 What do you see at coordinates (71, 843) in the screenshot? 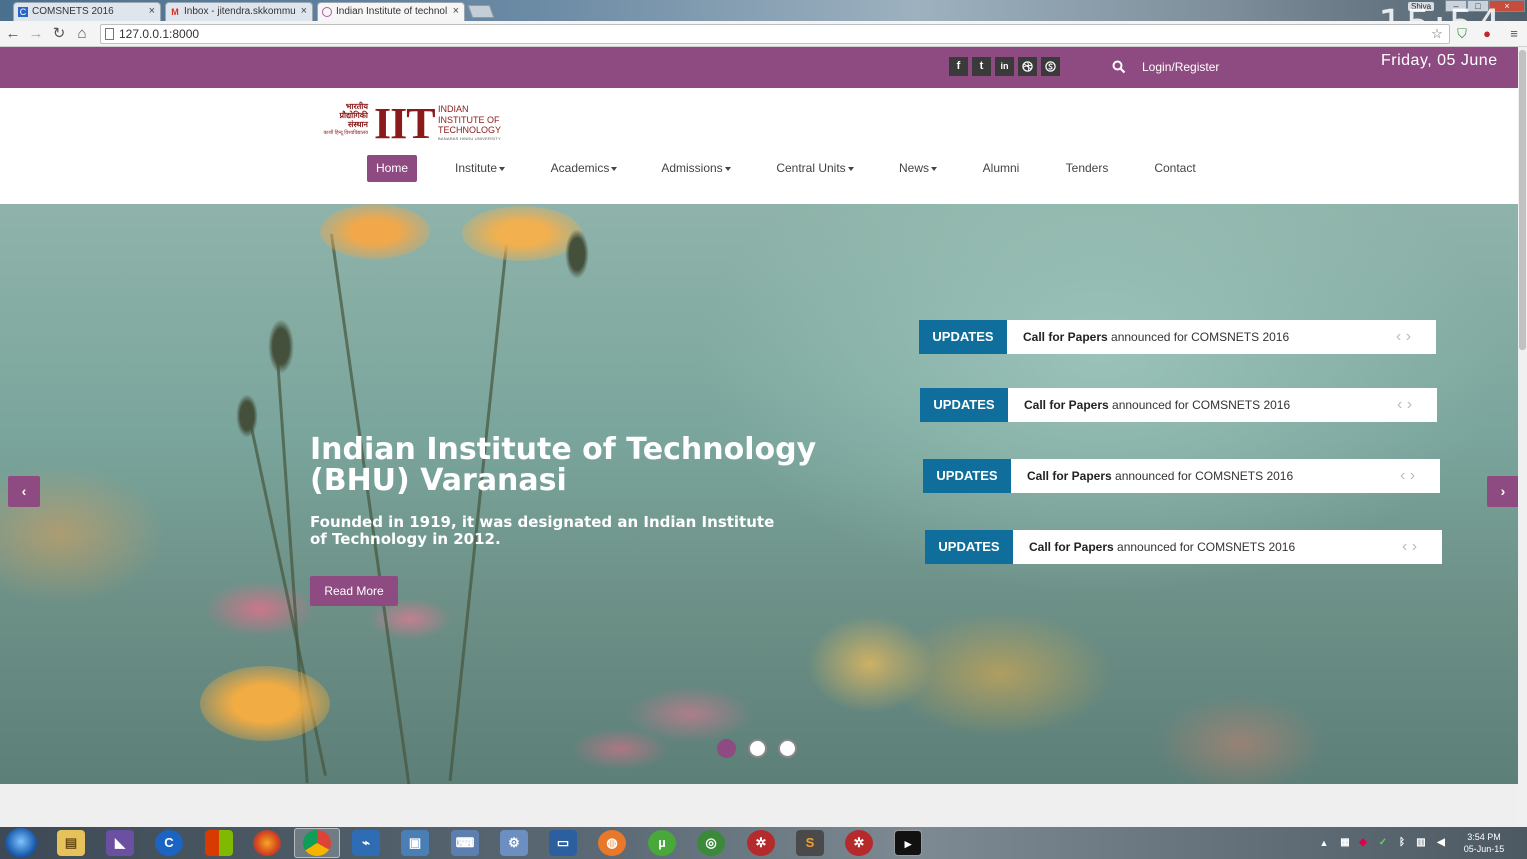
I see `explorer-icon: ▤` at bounding box center [71, 843].